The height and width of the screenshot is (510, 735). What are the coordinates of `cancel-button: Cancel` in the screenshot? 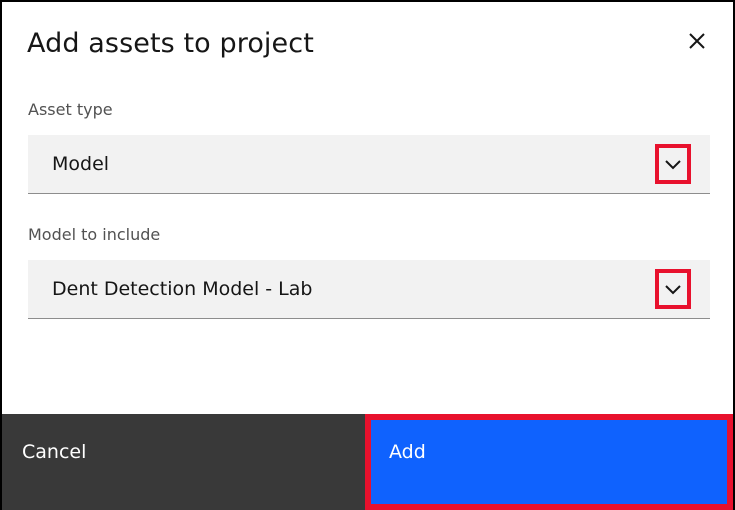 It's located at (183, 462).